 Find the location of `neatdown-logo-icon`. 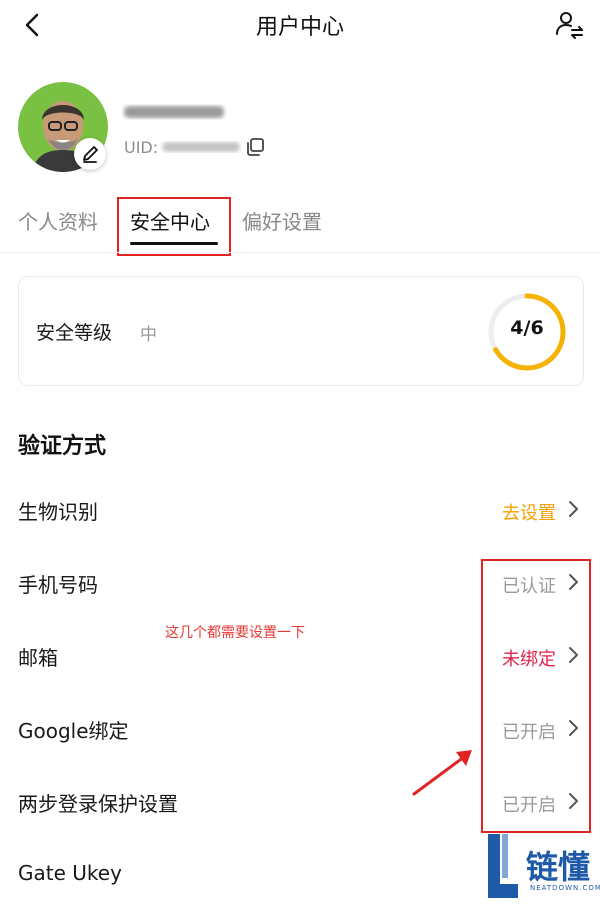

neatdown-logo-icon is located at coordinates (503, 866).